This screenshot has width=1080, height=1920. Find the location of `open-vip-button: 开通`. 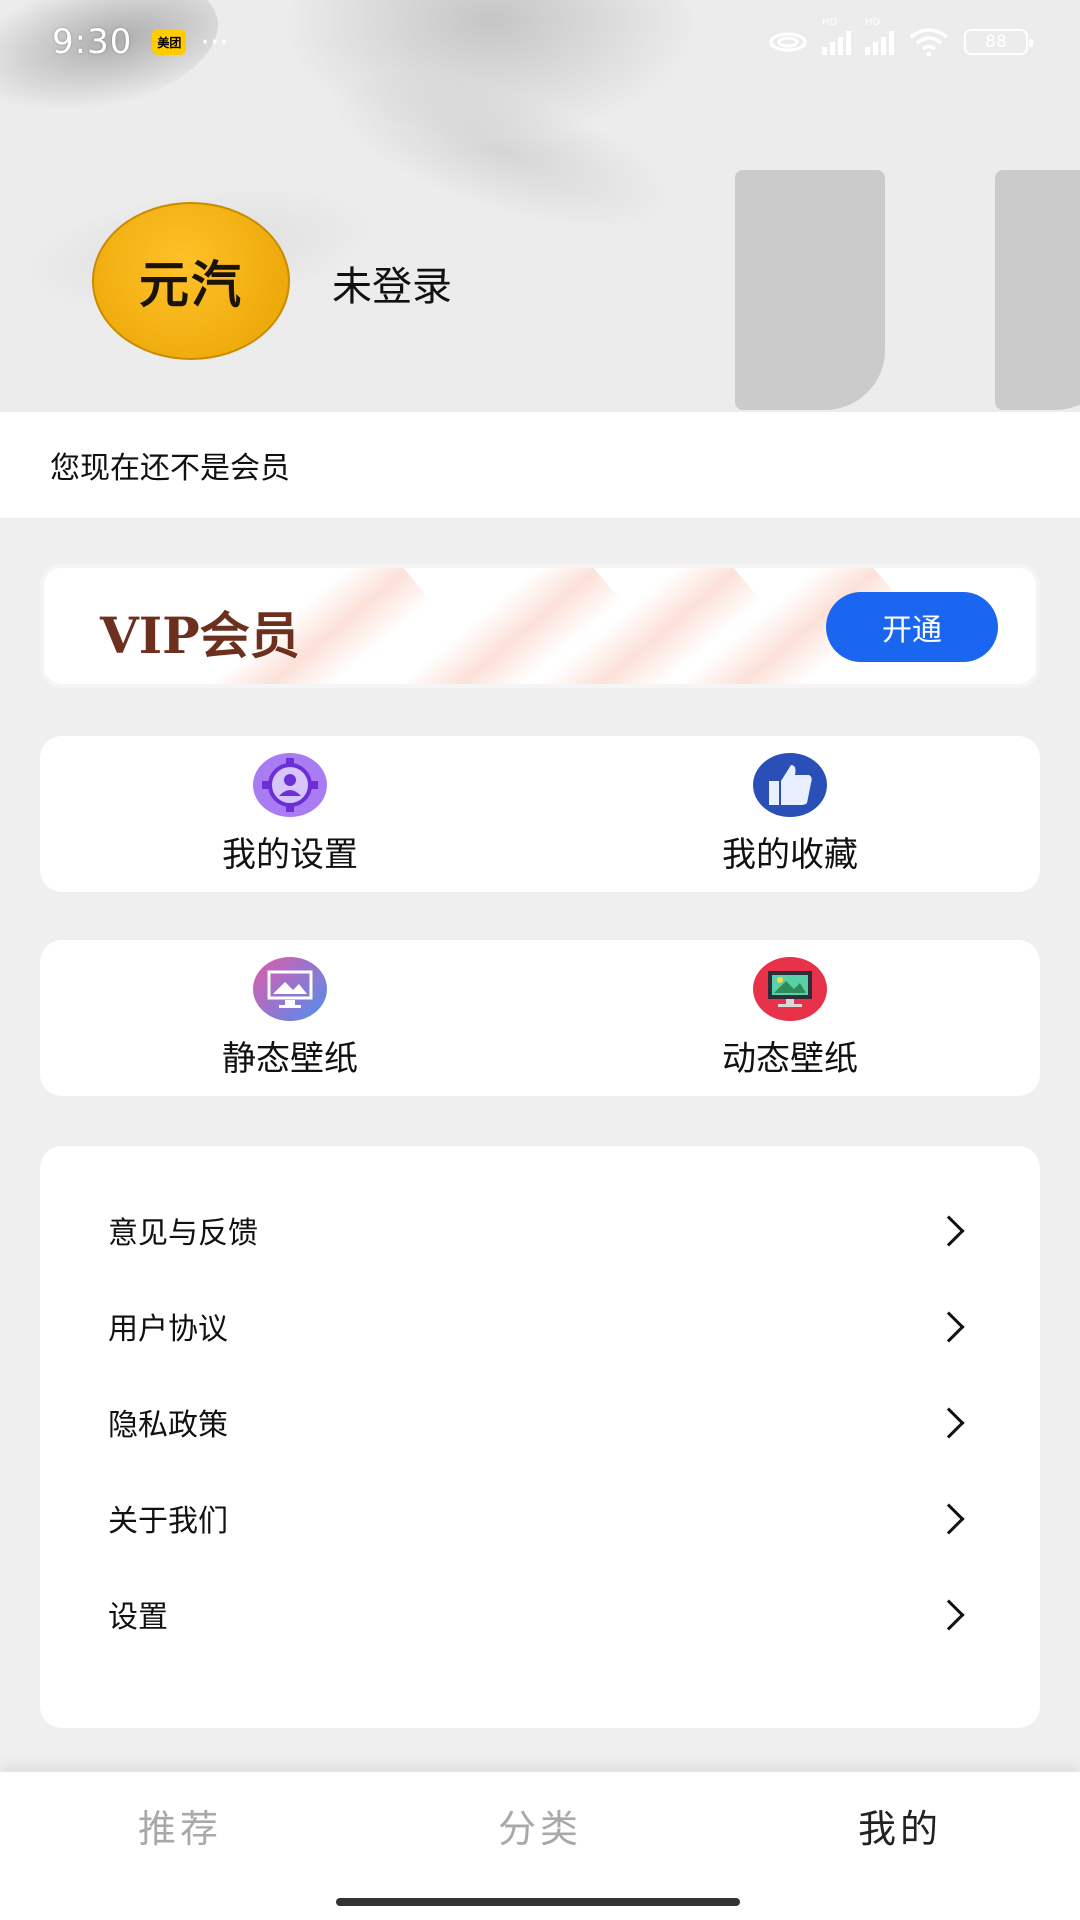

open-vip-button: 开通 is located at coordinates (912, 627).